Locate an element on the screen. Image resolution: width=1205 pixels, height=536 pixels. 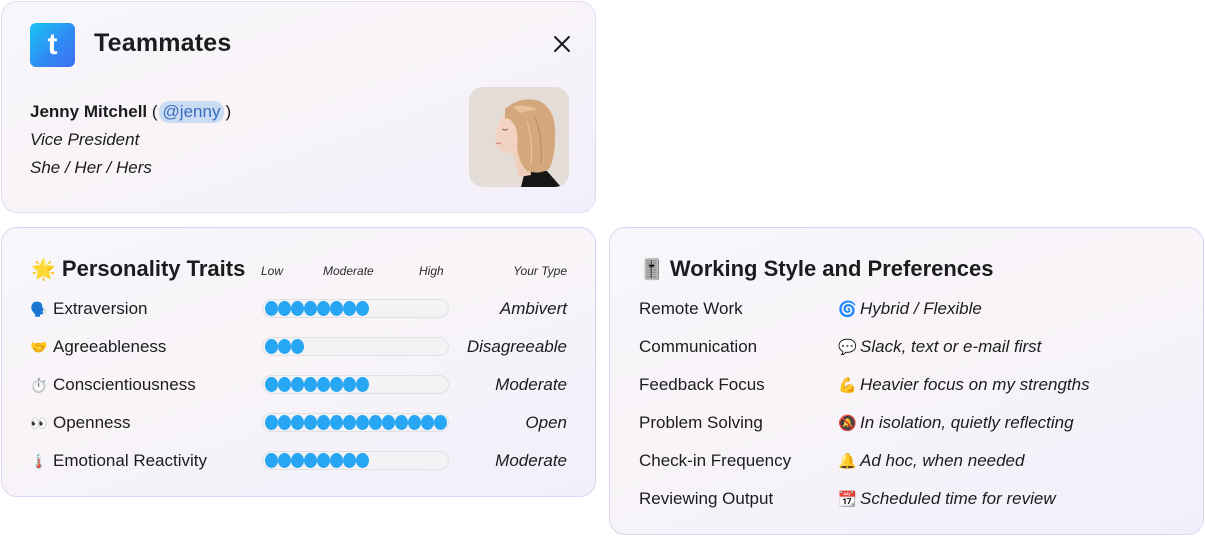
scale-label-moderate: Moderate is located at coordinates (348, 271).